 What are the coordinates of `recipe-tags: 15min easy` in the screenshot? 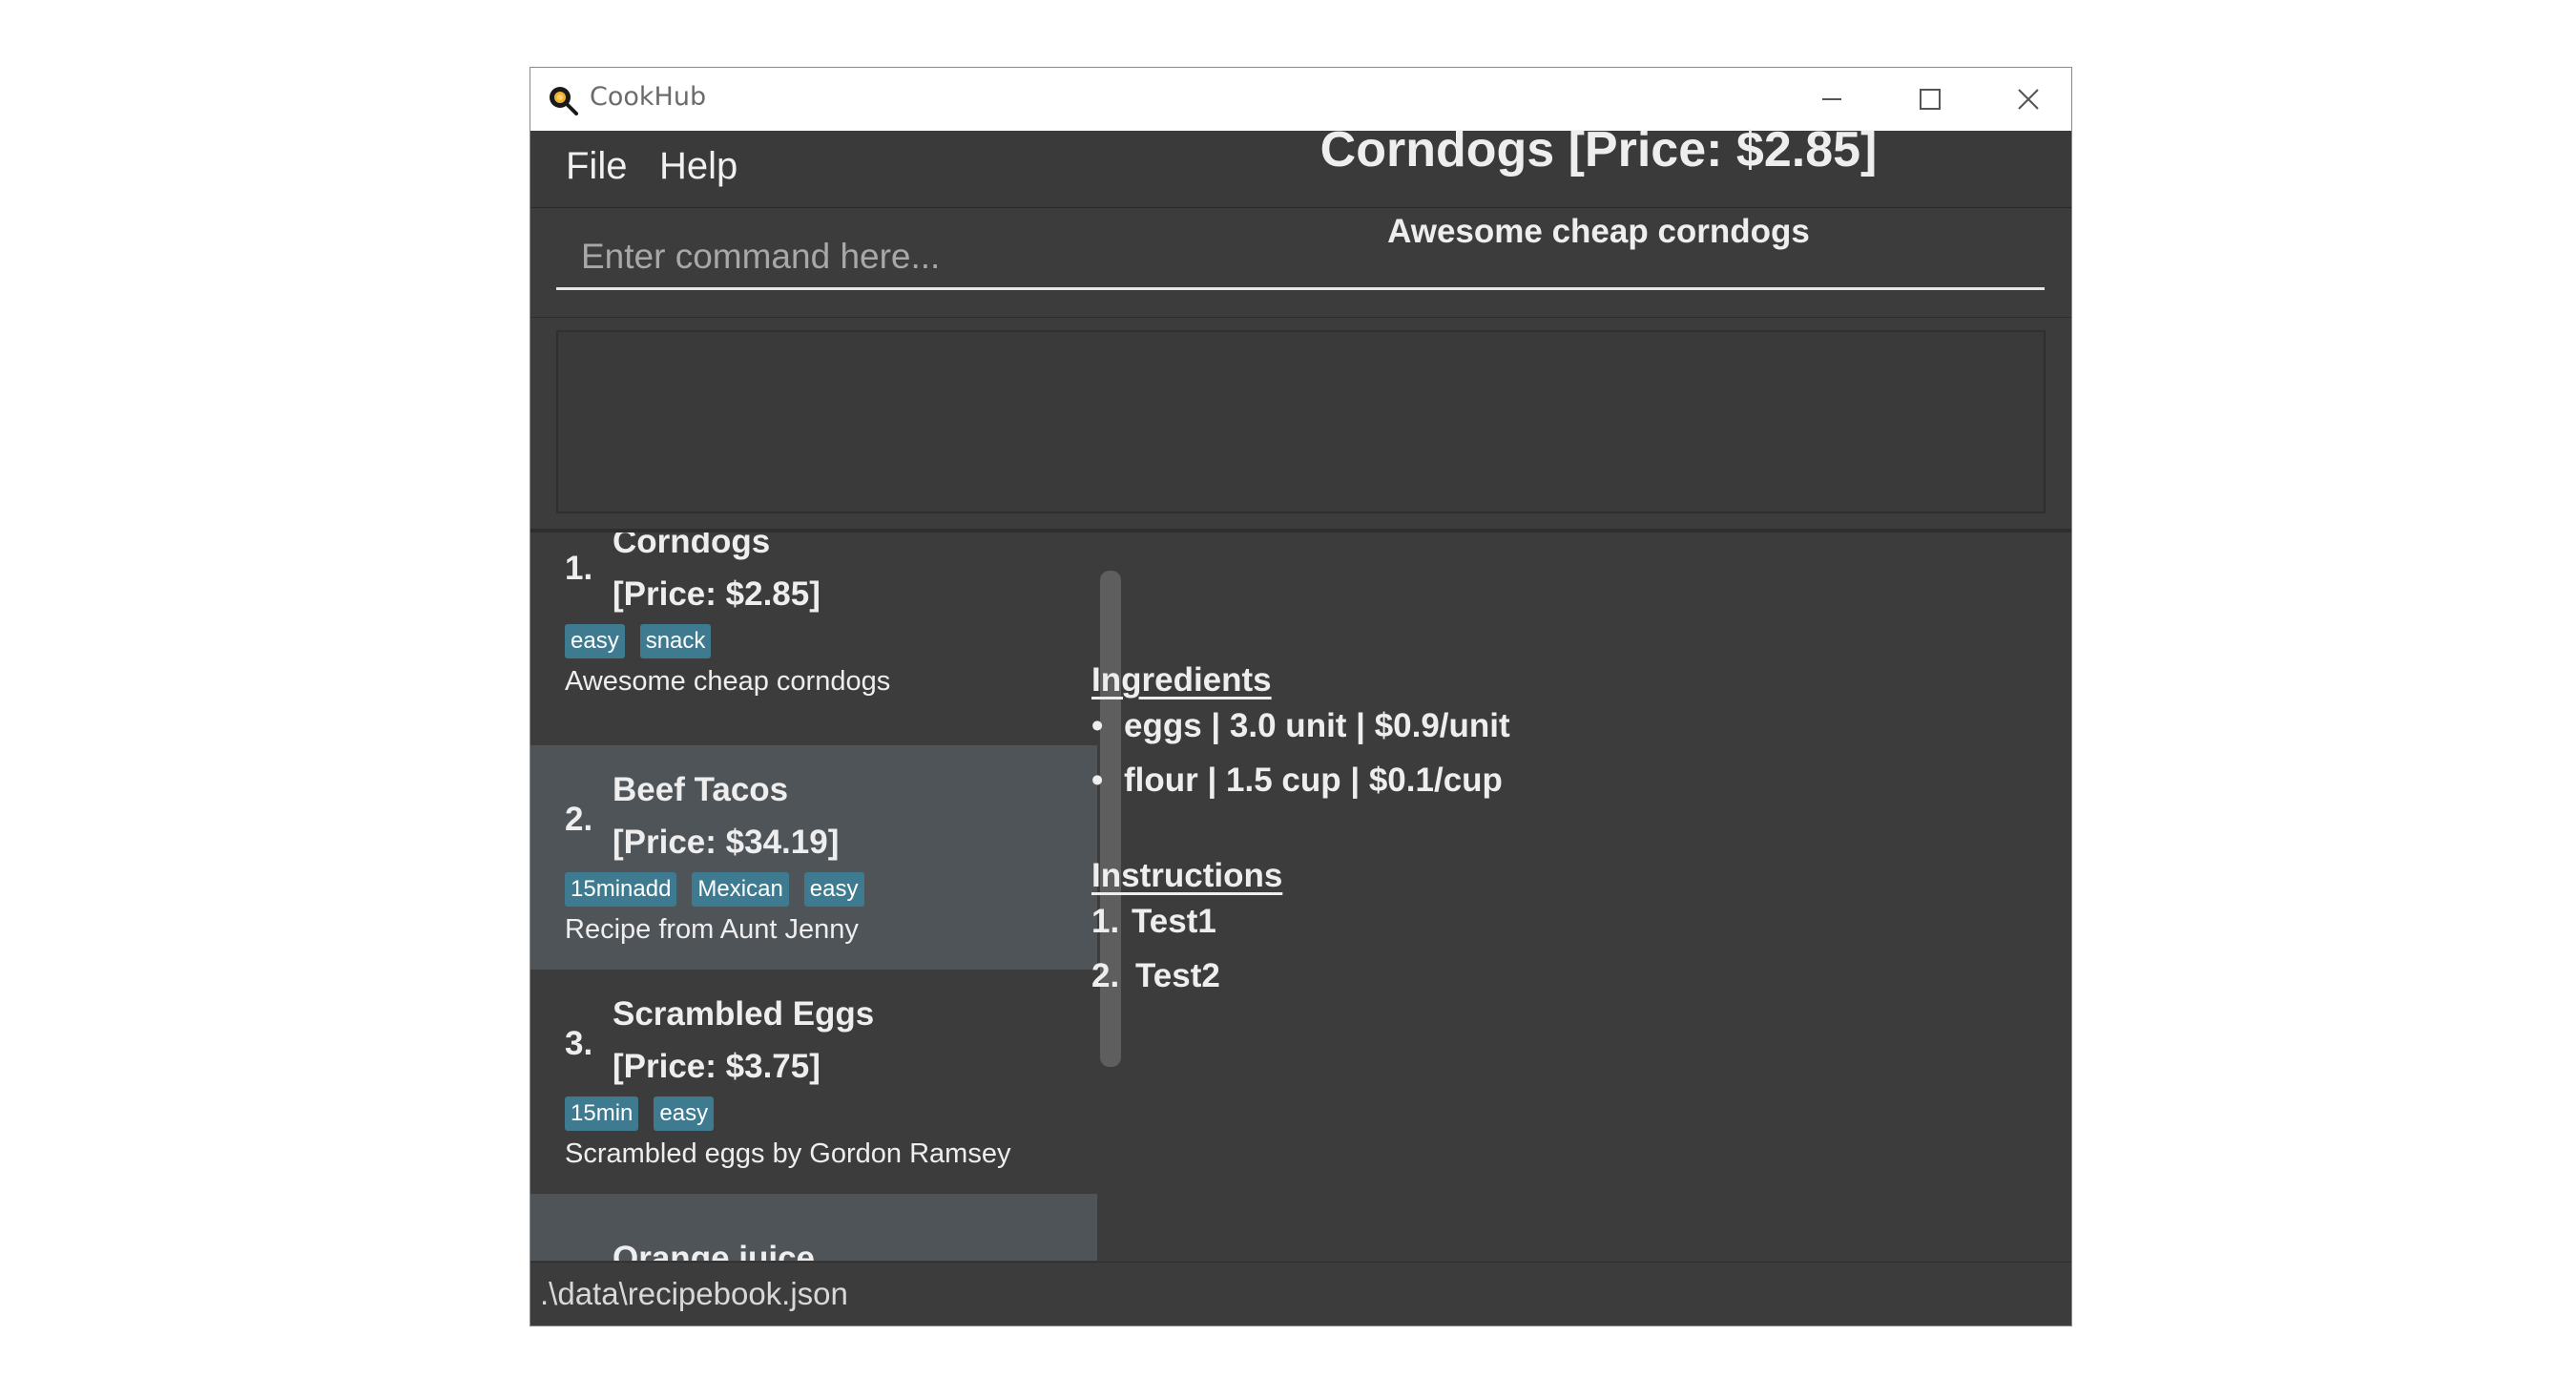 It's located at (640, 1115).